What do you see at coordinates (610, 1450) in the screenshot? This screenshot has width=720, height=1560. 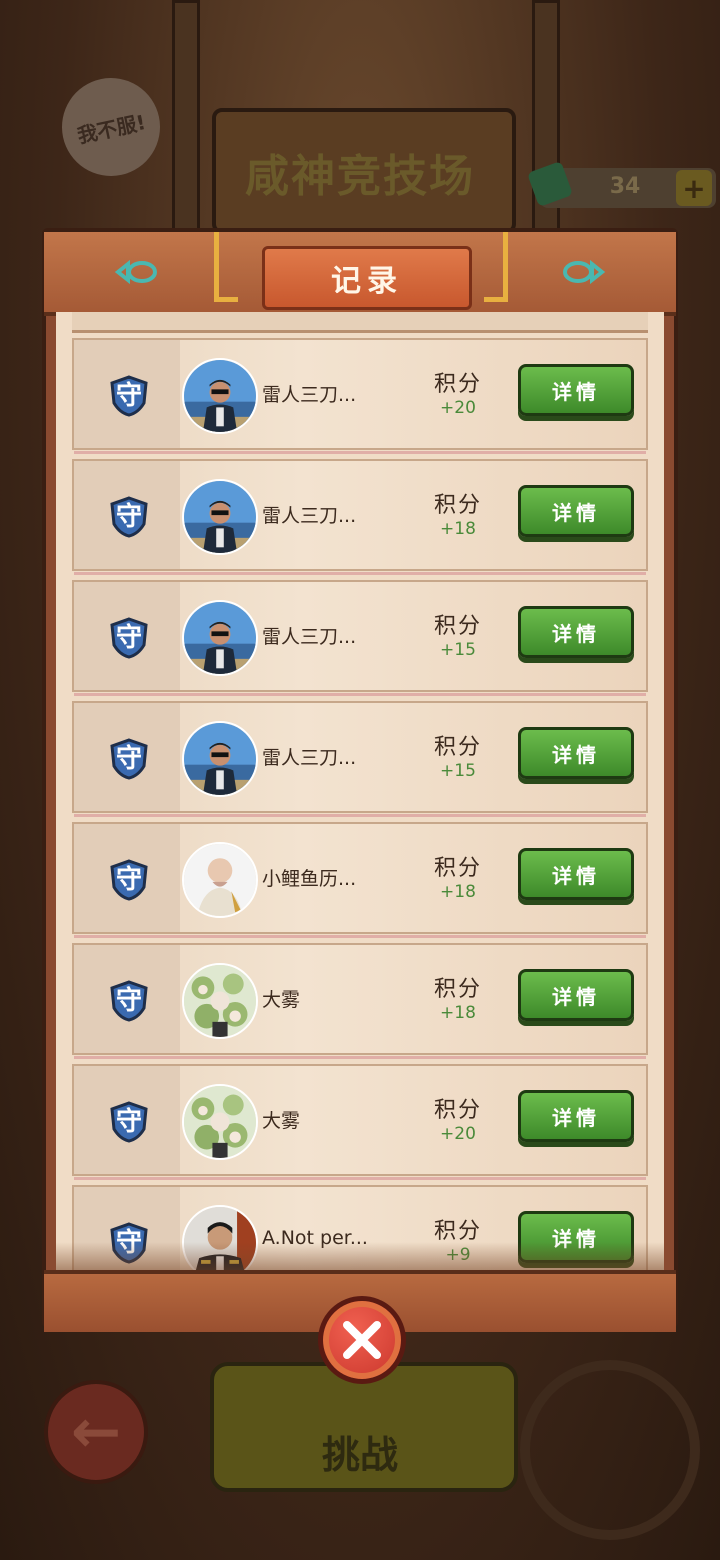 I see `wheel-decoration` at bounding box center [610, 1450].